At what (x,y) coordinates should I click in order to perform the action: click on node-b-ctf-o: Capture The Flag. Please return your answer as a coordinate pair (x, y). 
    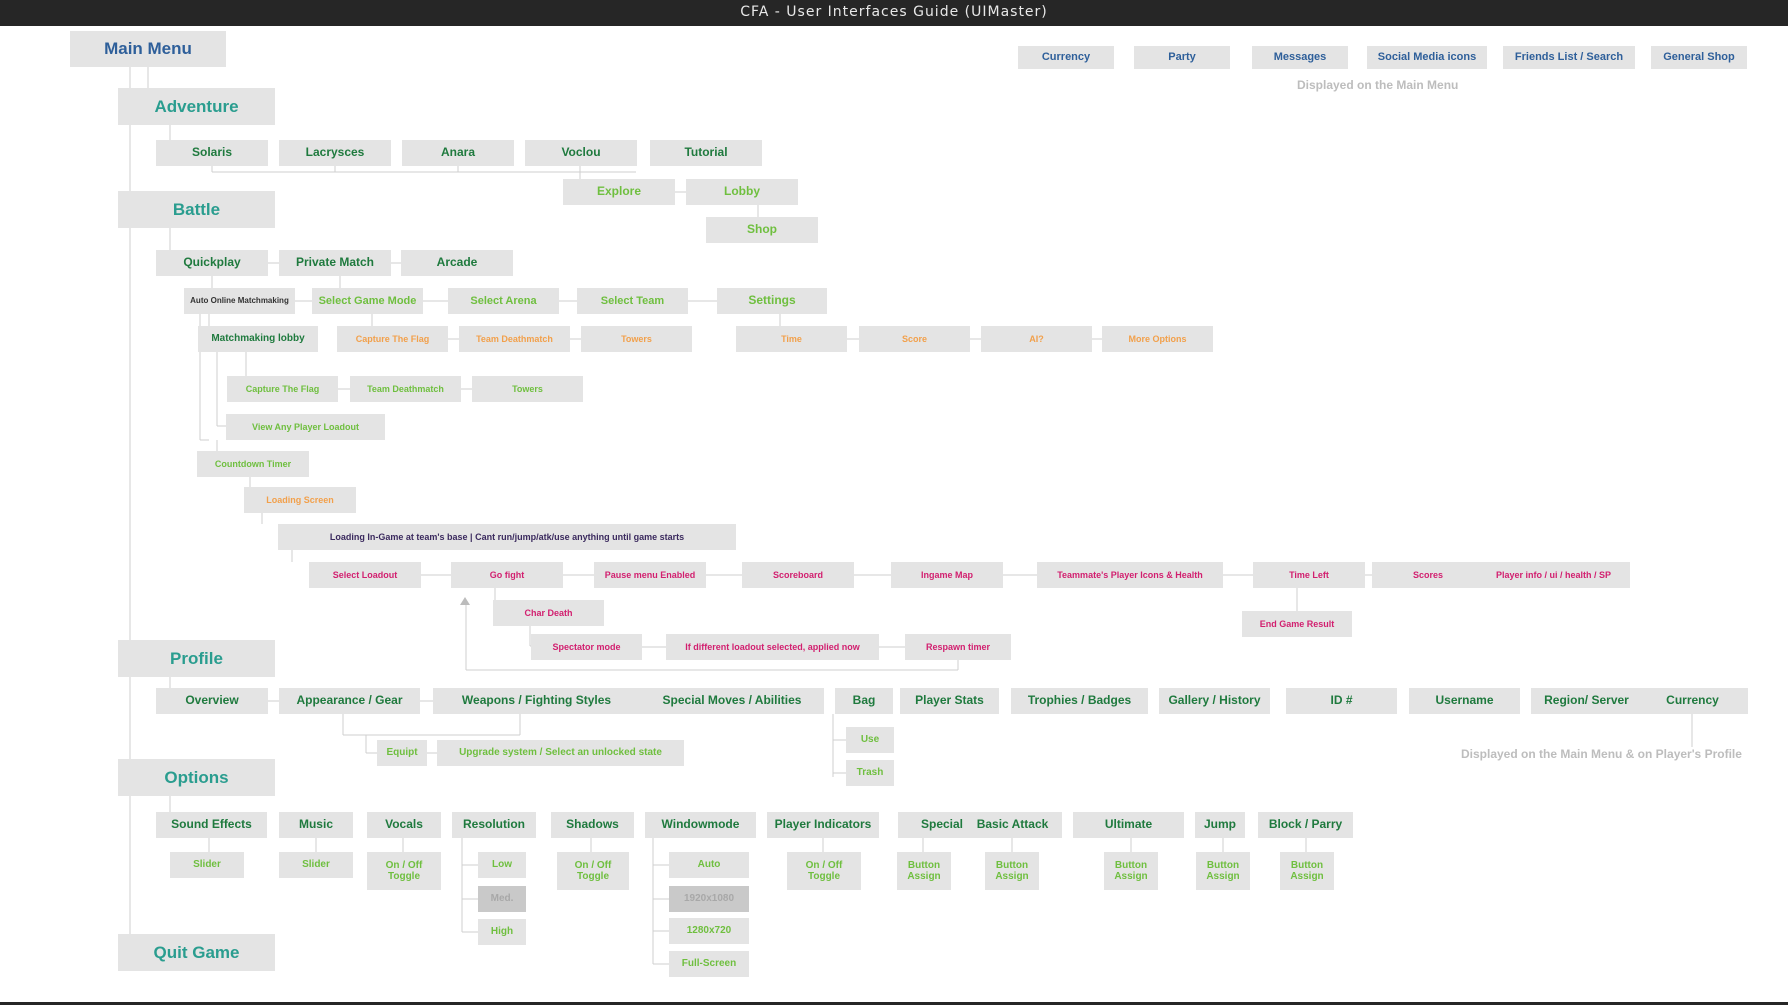
    Looking at the image, I should click on (392, 339).